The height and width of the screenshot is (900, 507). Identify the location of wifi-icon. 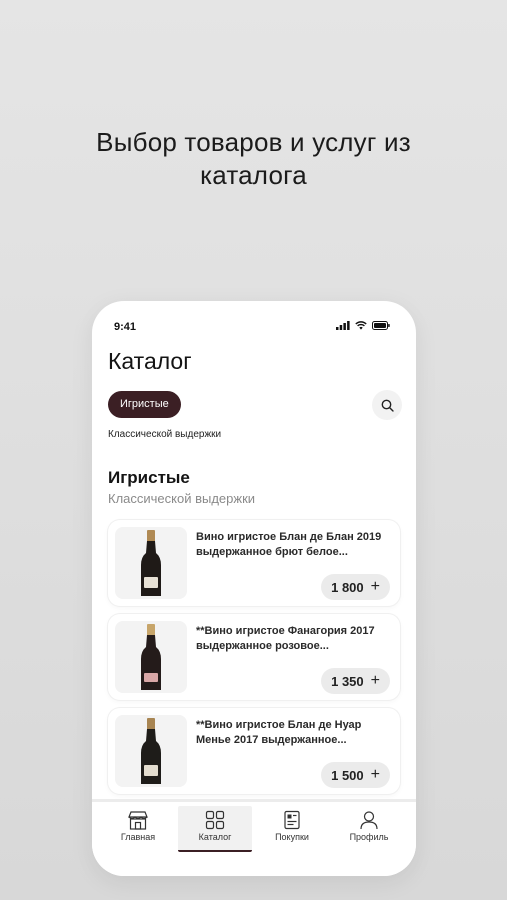
(361, 325).